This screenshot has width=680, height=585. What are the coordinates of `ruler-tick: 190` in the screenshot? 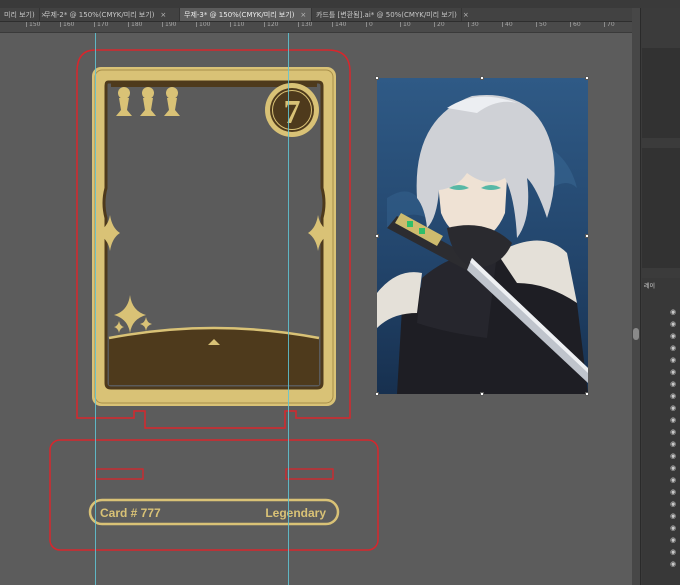 It's located at (169, 25).